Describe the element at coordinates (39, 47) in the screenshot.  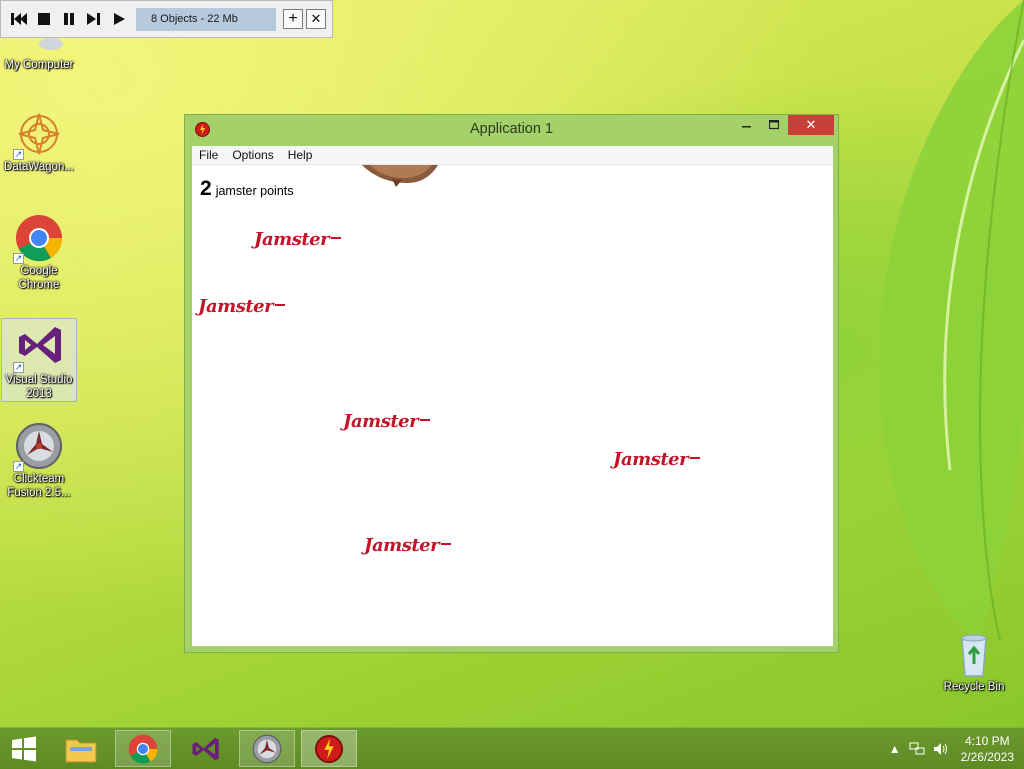
I see `computer-icon` at that location.